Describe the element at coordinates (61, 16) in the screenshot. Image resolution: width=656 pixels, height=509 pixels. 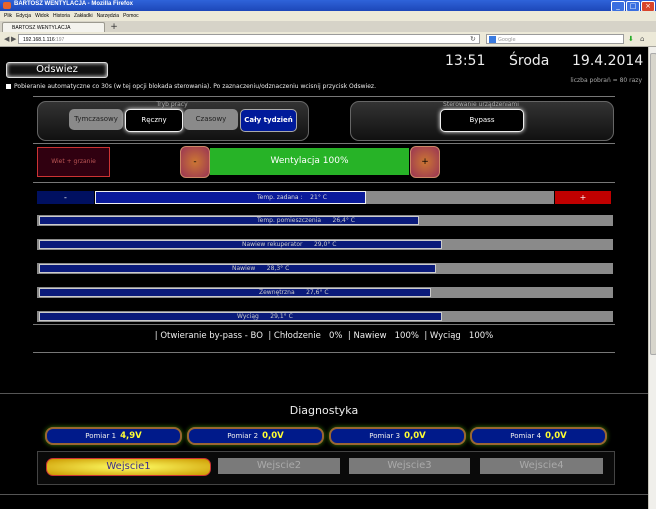
I see `menu-historia: Historia` at that location.